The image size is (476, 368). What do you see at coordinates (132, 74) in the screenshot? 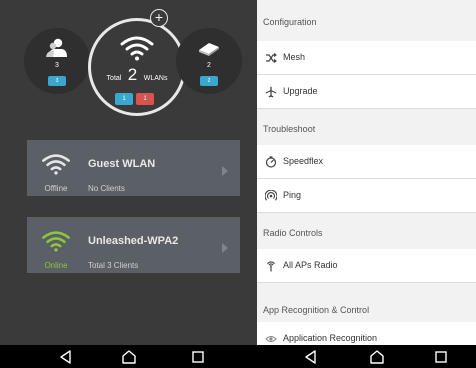
I see `wlans-total-count: 2` at bounding box center [132, 74].